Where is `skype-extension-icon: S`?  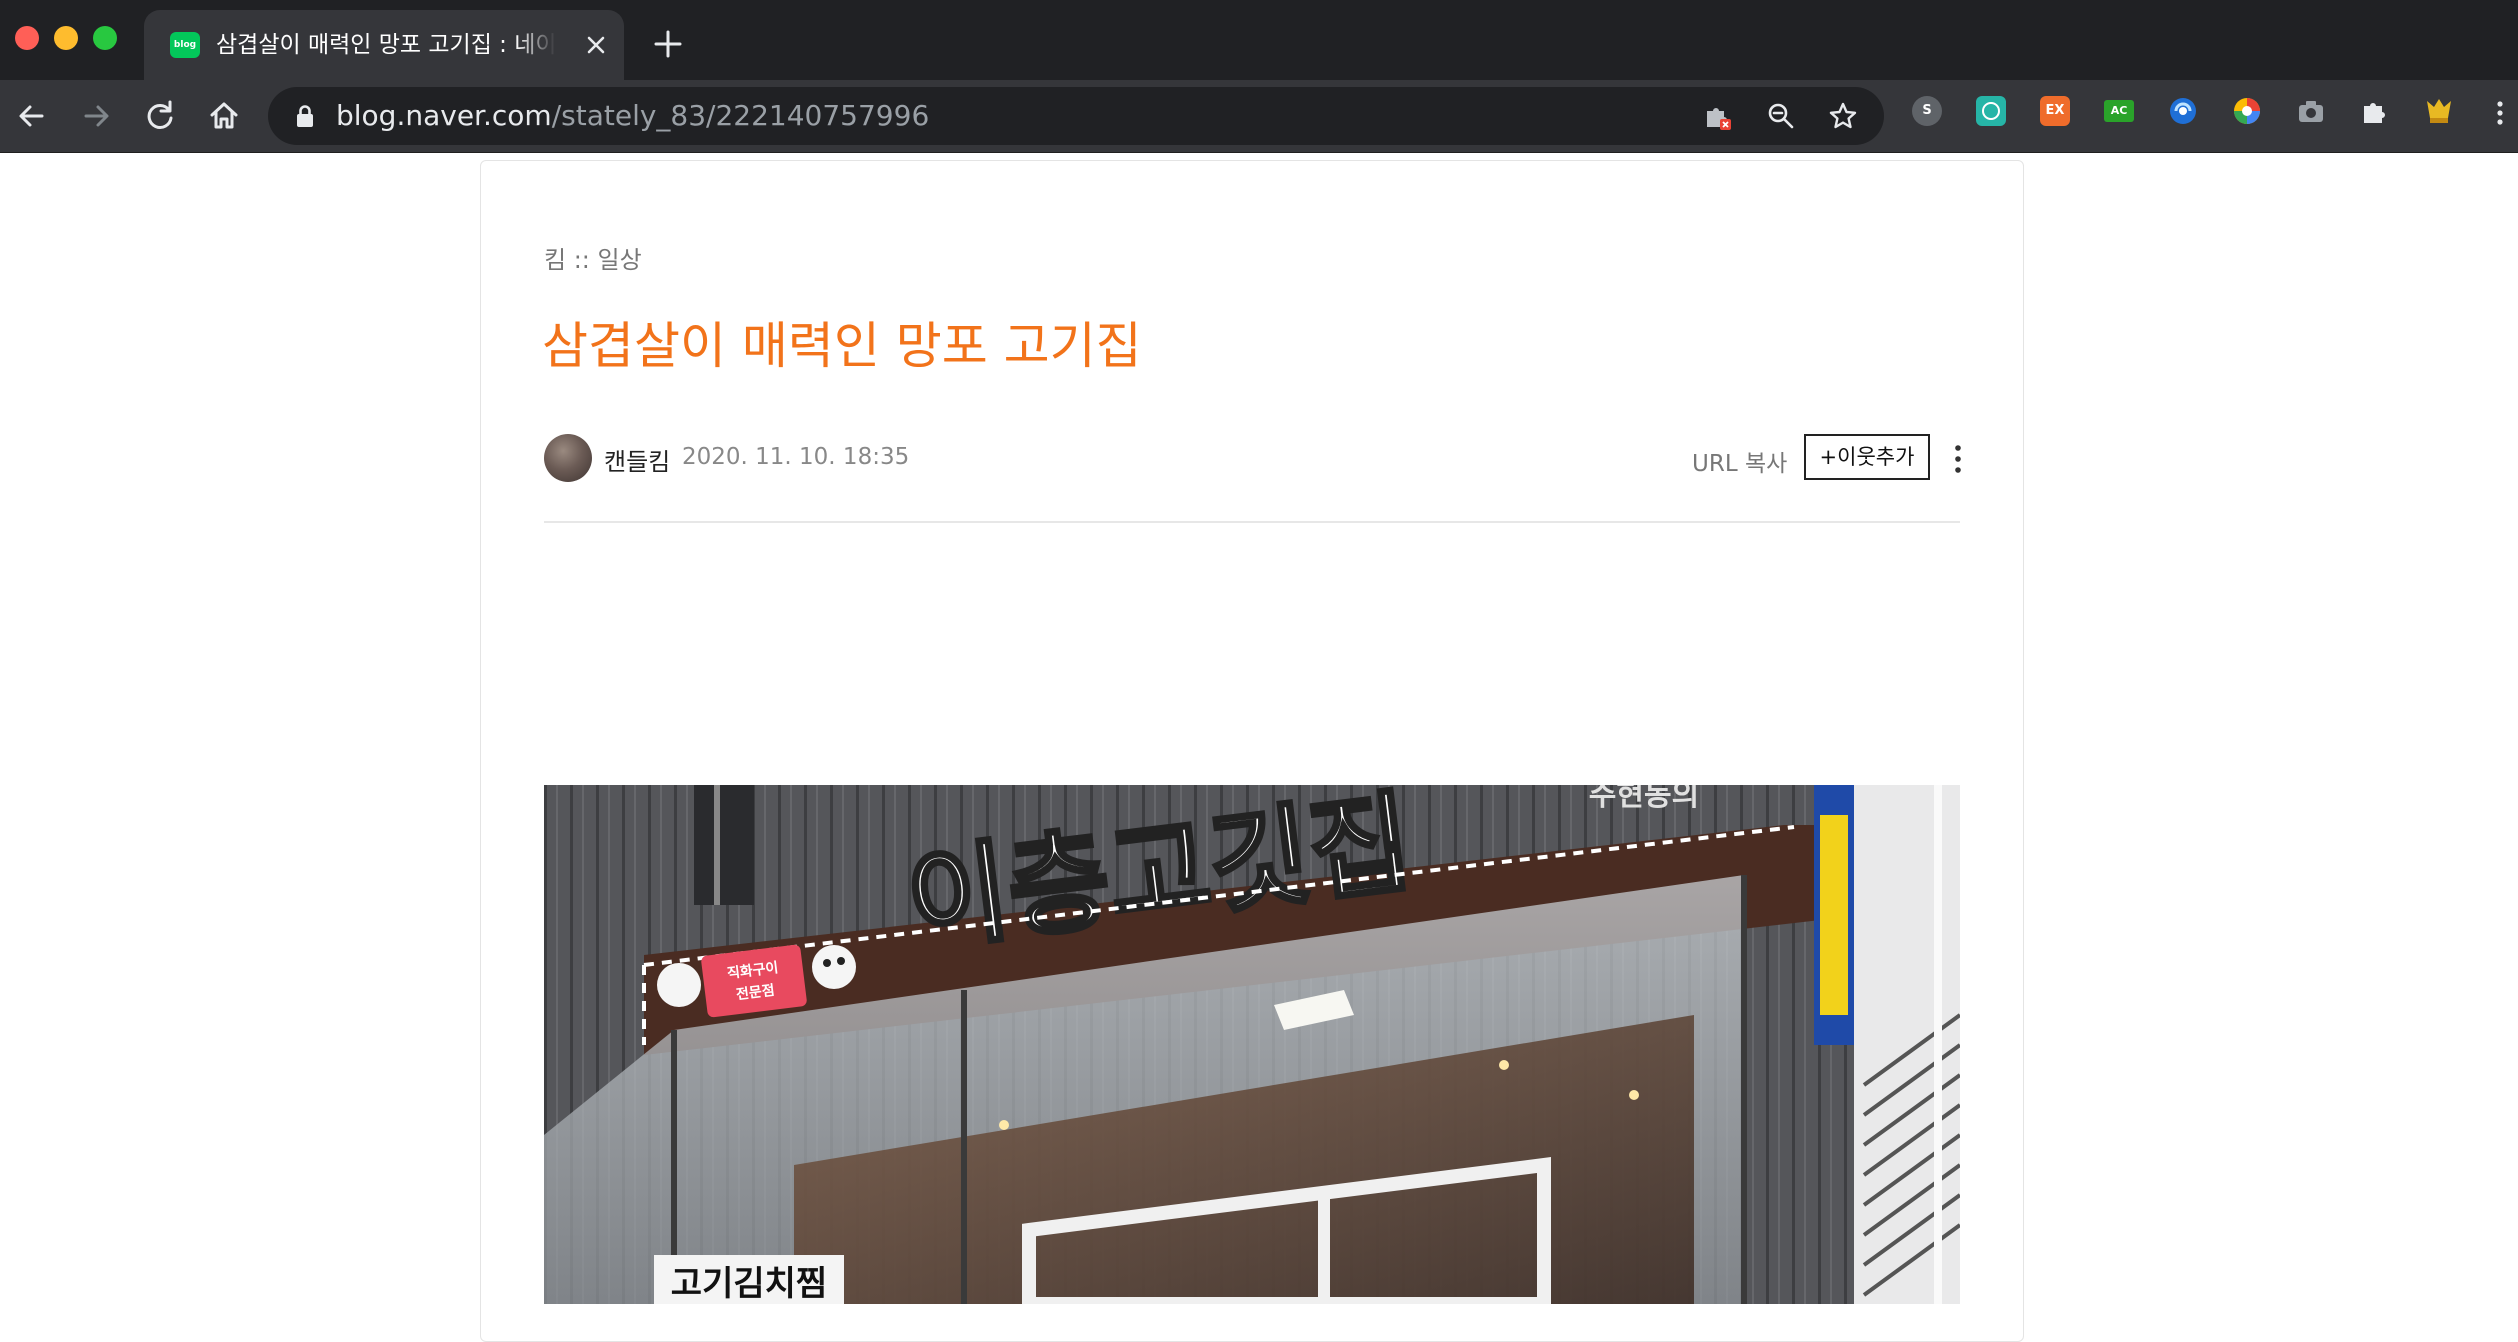
skype-extension-icon: S is located at coordinates (1927, 111).